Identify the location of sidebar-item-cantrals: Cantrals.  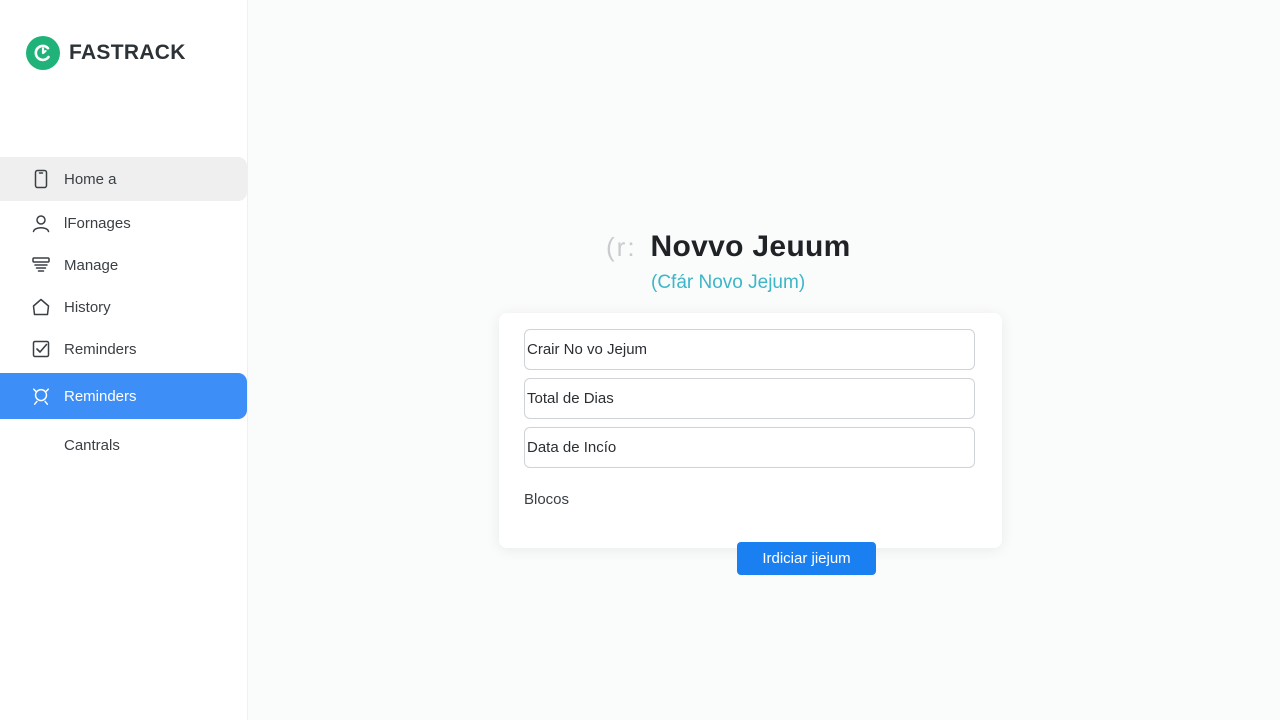
(123, 445).